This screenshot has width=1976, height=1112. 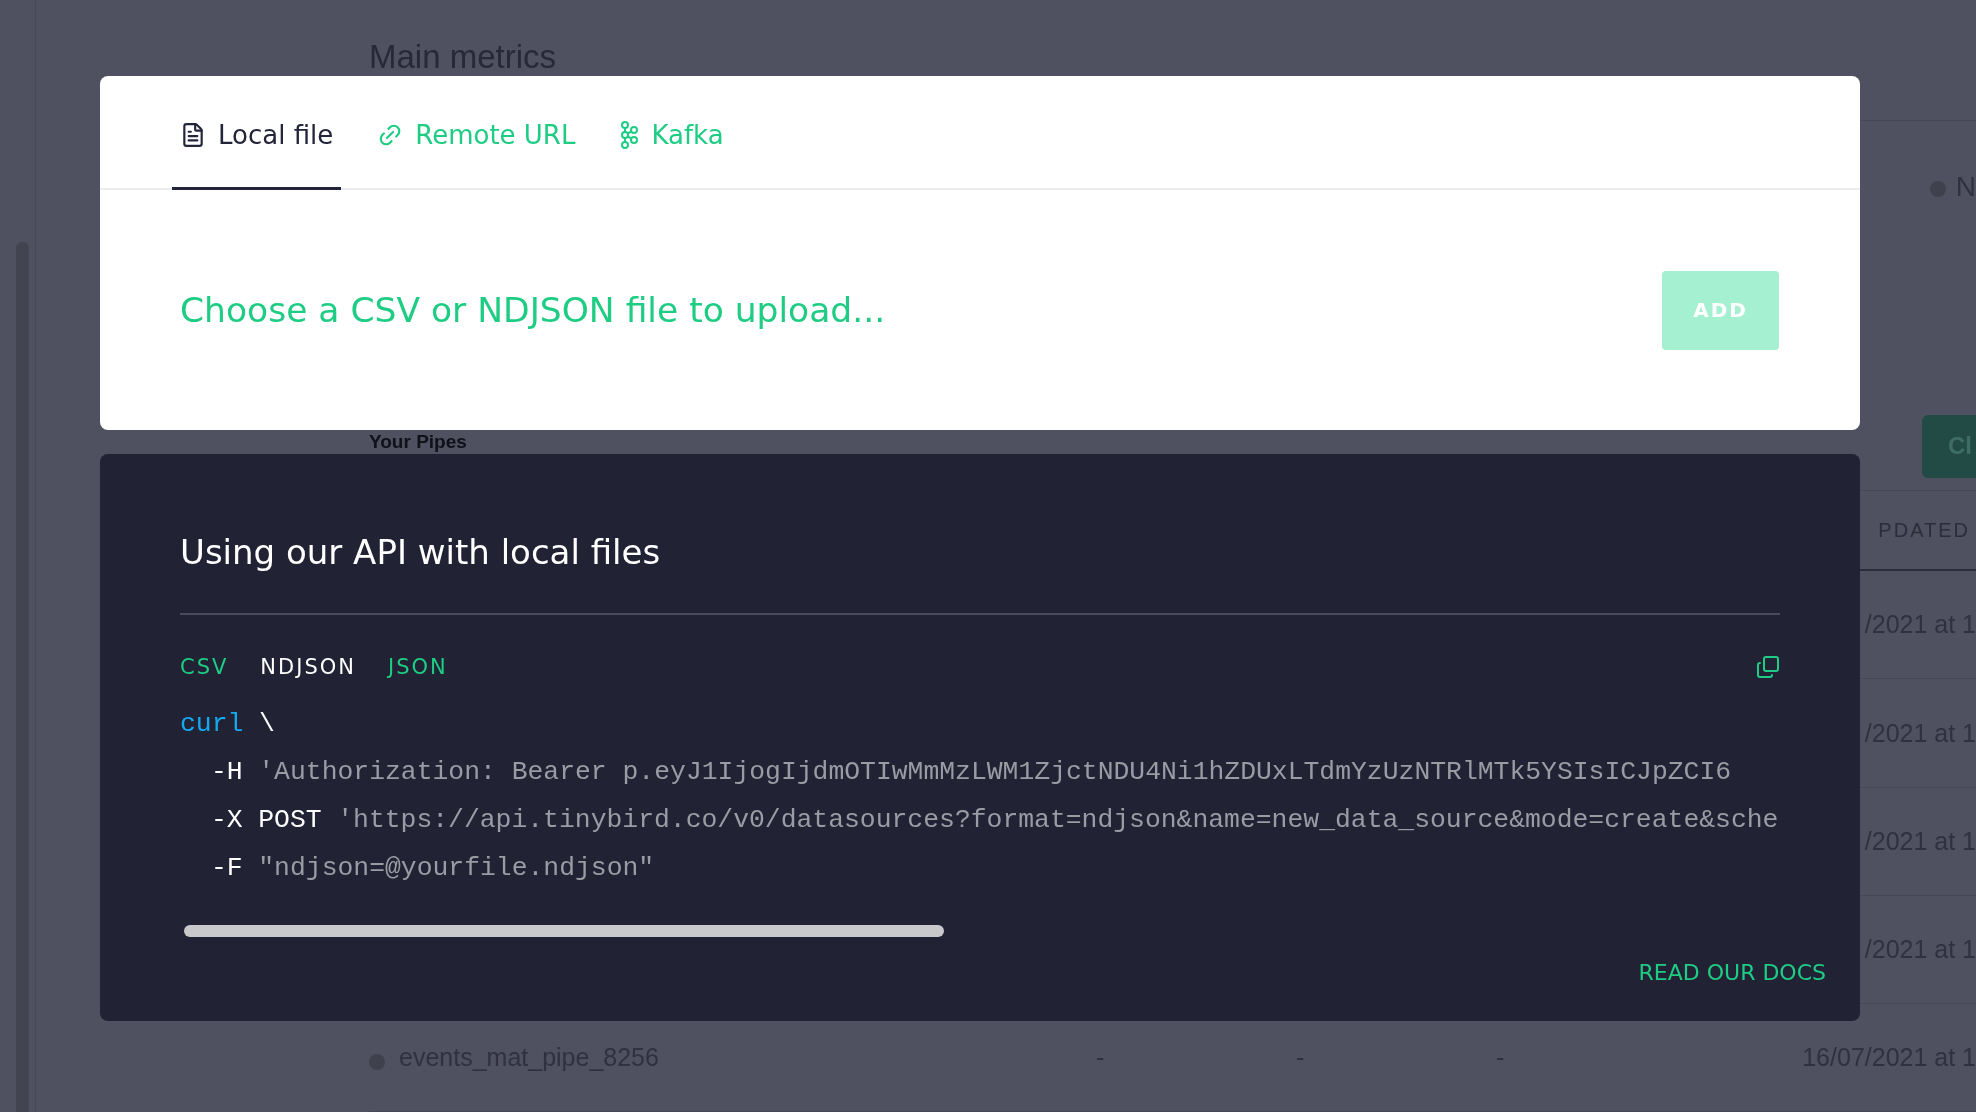 I want to click on code-line: -X POST 'https://api.tinybird.co/v0/datasources?format=ndjson&name=new_data_source&mode=create&sche, so click(x=995, y=820).